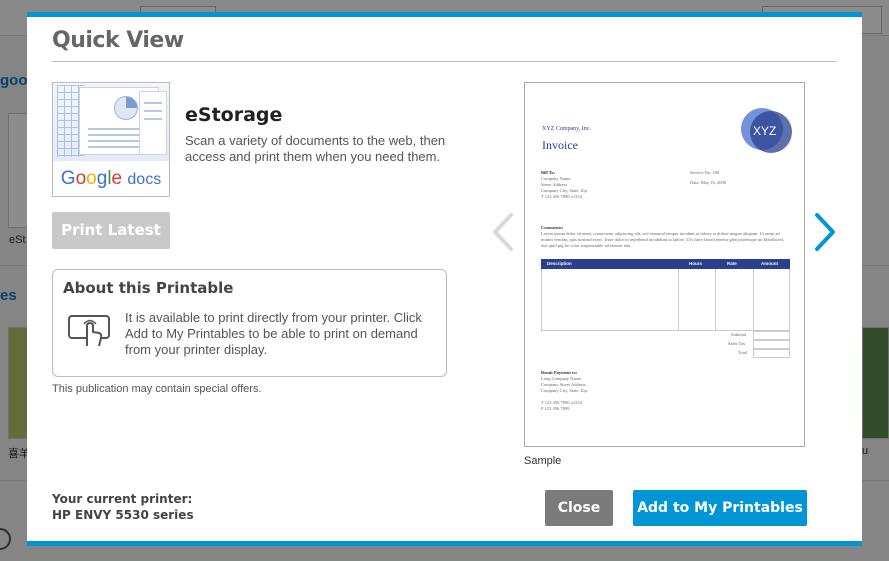 This screenshot has height=561, width=889. What do you see at coordinates (118, 40) in the screenshot?
I see `dialog-title: Quick View` at bounding box center [118, 40].